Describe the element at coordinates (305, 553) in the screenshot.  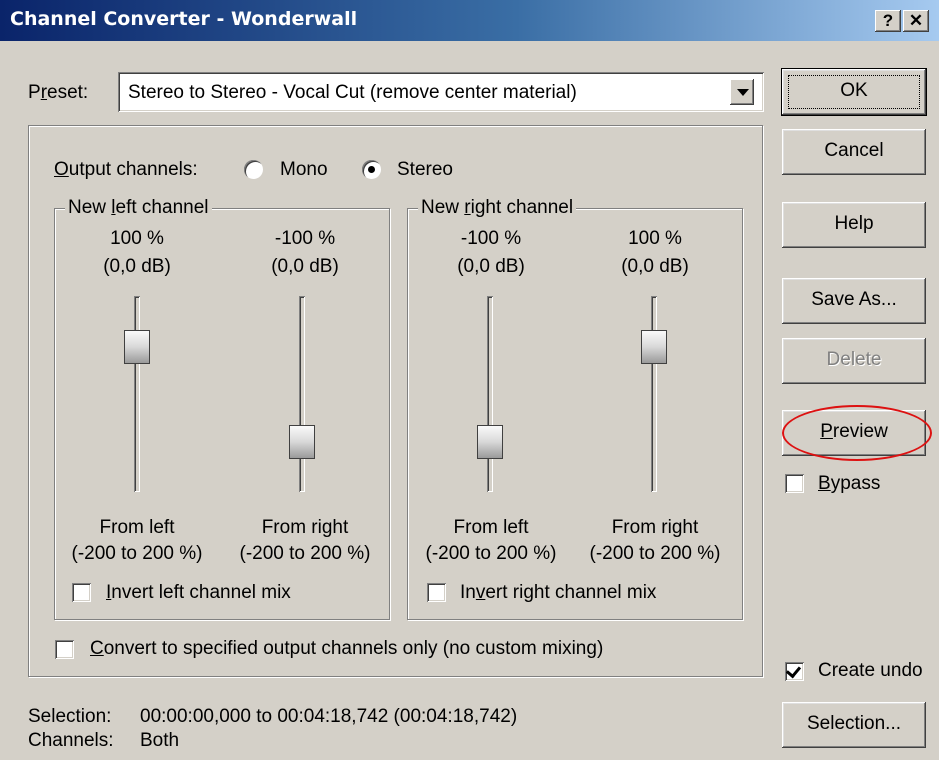
I see `left-from-right-range: (-200 to 200 %)` at that location.